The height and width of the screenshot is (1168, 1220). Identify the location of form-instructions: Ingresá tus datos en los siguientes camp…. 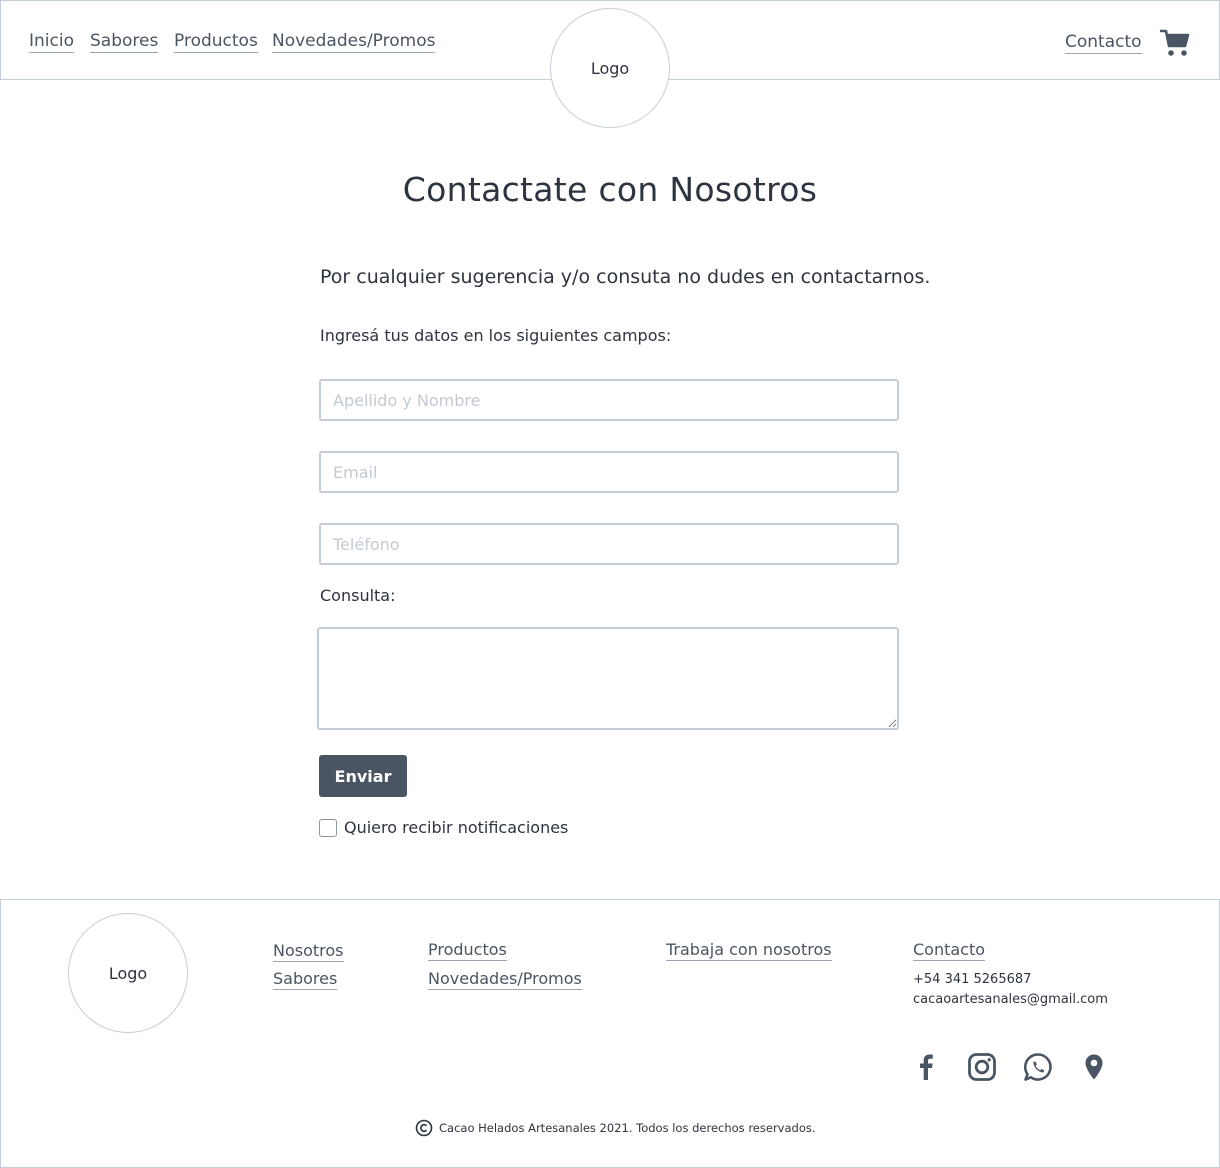
(496, 335).